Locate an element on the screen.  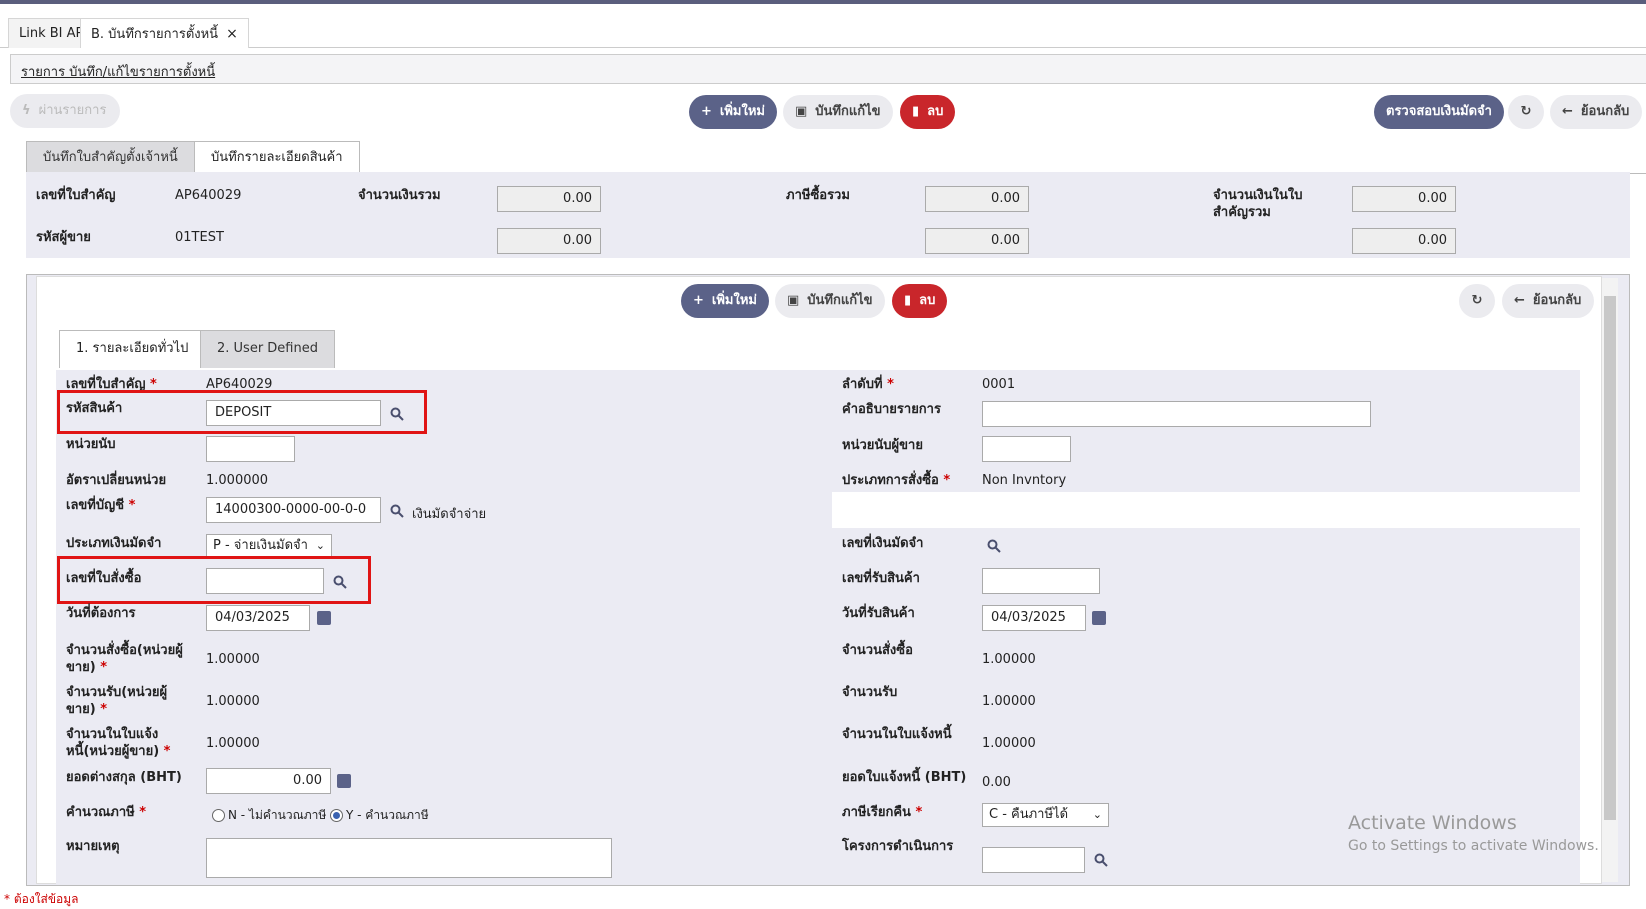
receipt-date-input: 04/03/2025 is located at coordinates (1034, 618).